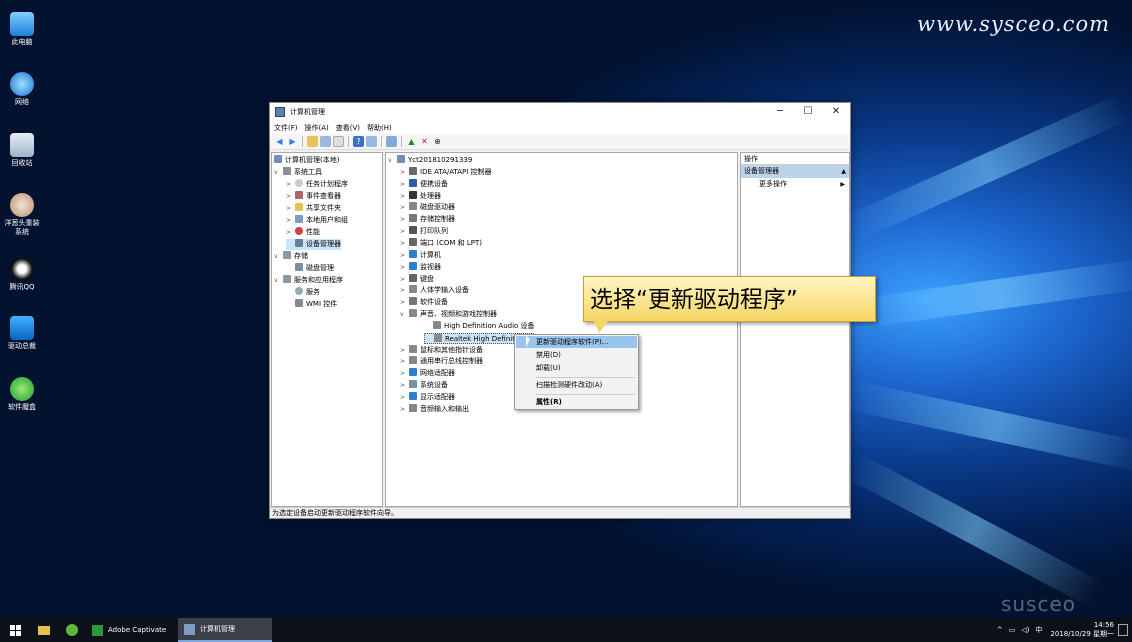  What do you see at coordinates (338, 141) in the screenshot?
I see `properties-icon` at bounding box center [338, 141].